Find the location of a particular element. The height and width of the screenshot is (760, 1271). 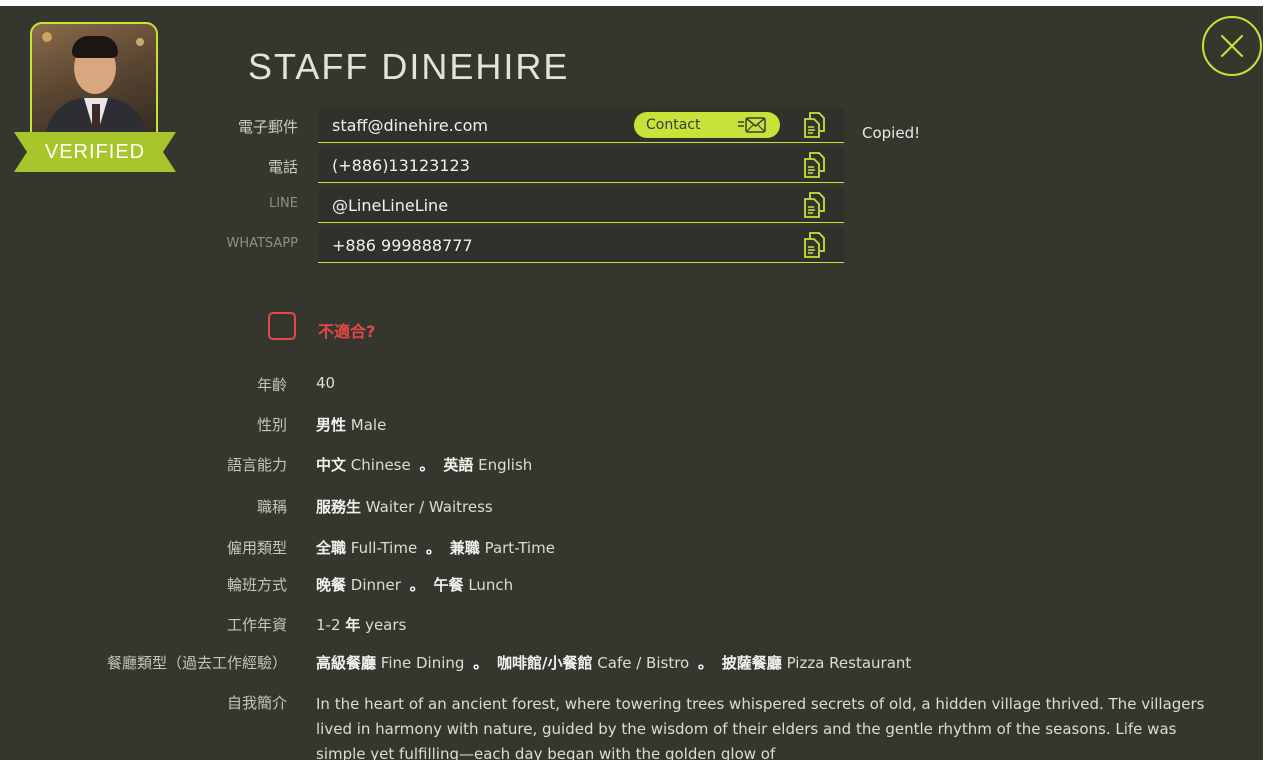

line-value: @LineLineLine is located at coordinates (390, 205).